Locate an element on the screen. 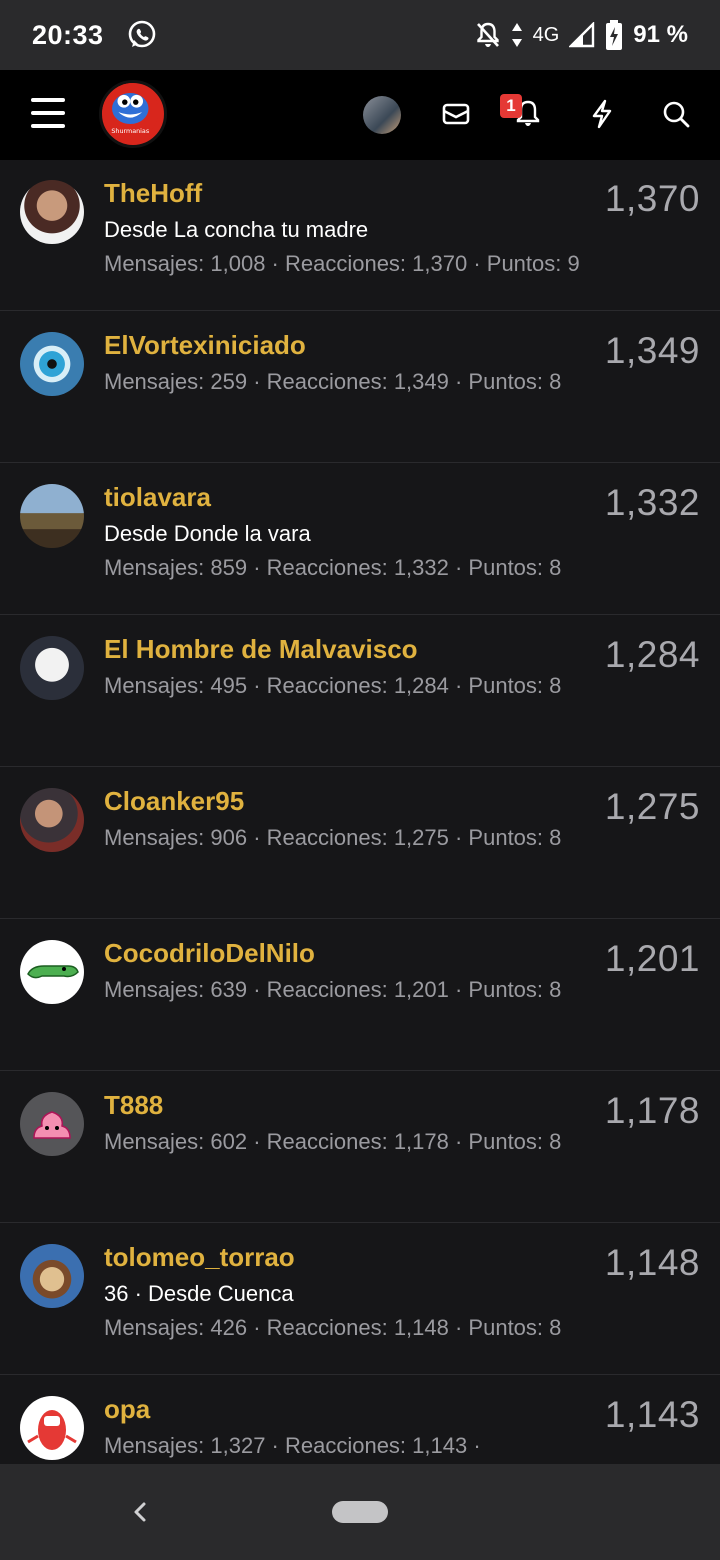  member-location: Desde Donde la vara is located at coordinates (207, 533).